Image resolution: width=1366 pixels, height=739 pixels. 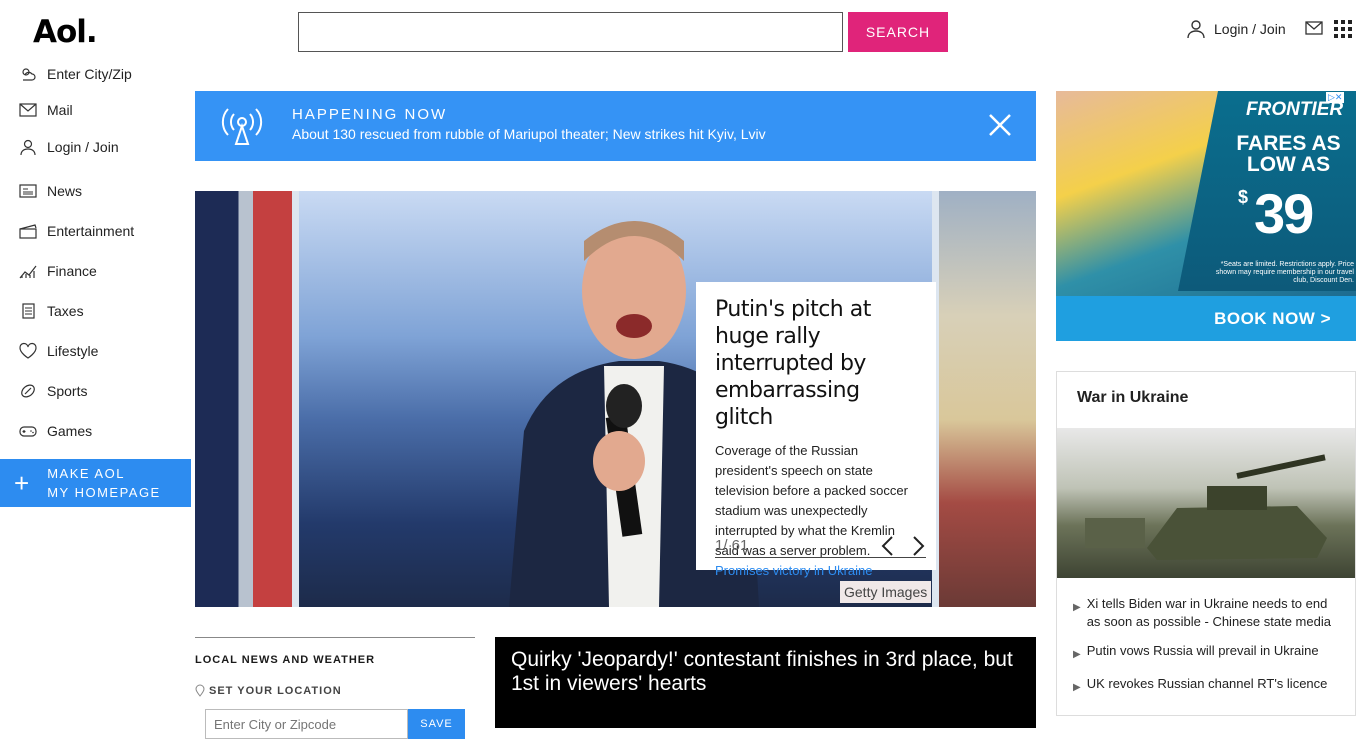 What do you see at coordinates (28, 391) in the screenshot?
I see `ball-icon` at bounding box center [28, 391].